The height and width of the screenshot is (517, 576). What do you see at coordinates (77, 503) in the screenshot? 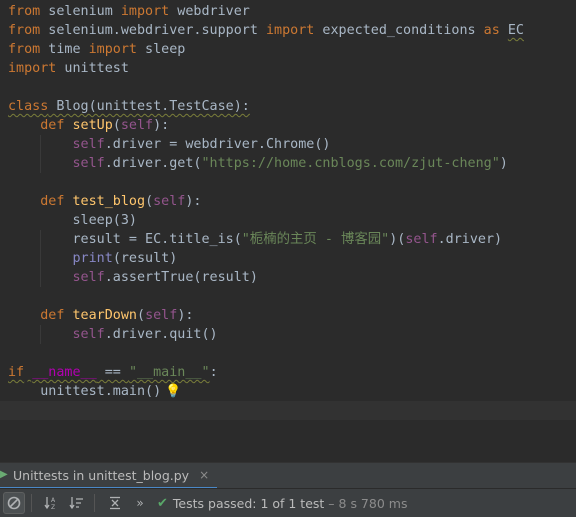
I see `sort-duration-icon` at bounding box center [77, 503].